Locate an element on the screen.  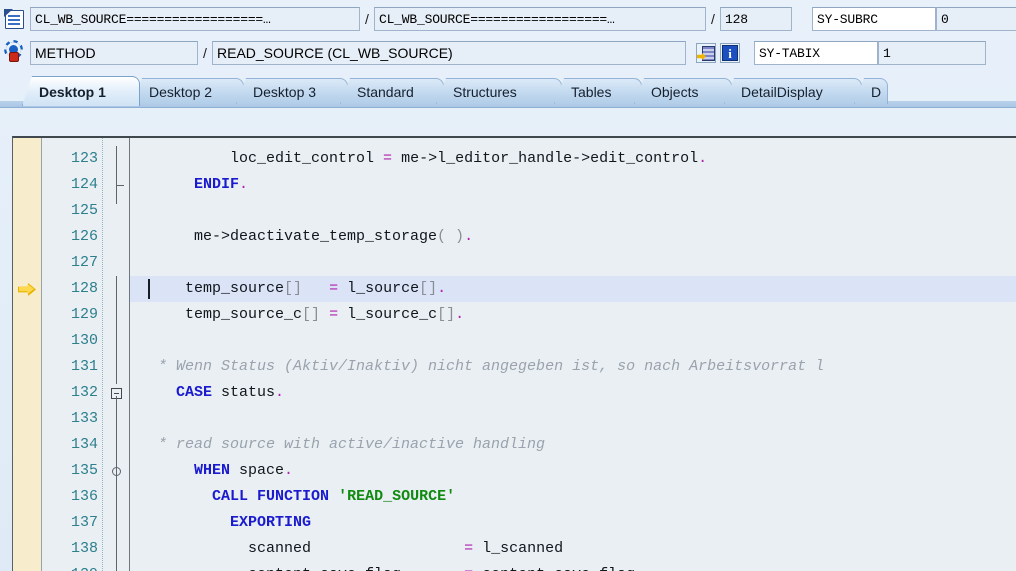
fold-branch-marker is located at coordinates (120, 185).